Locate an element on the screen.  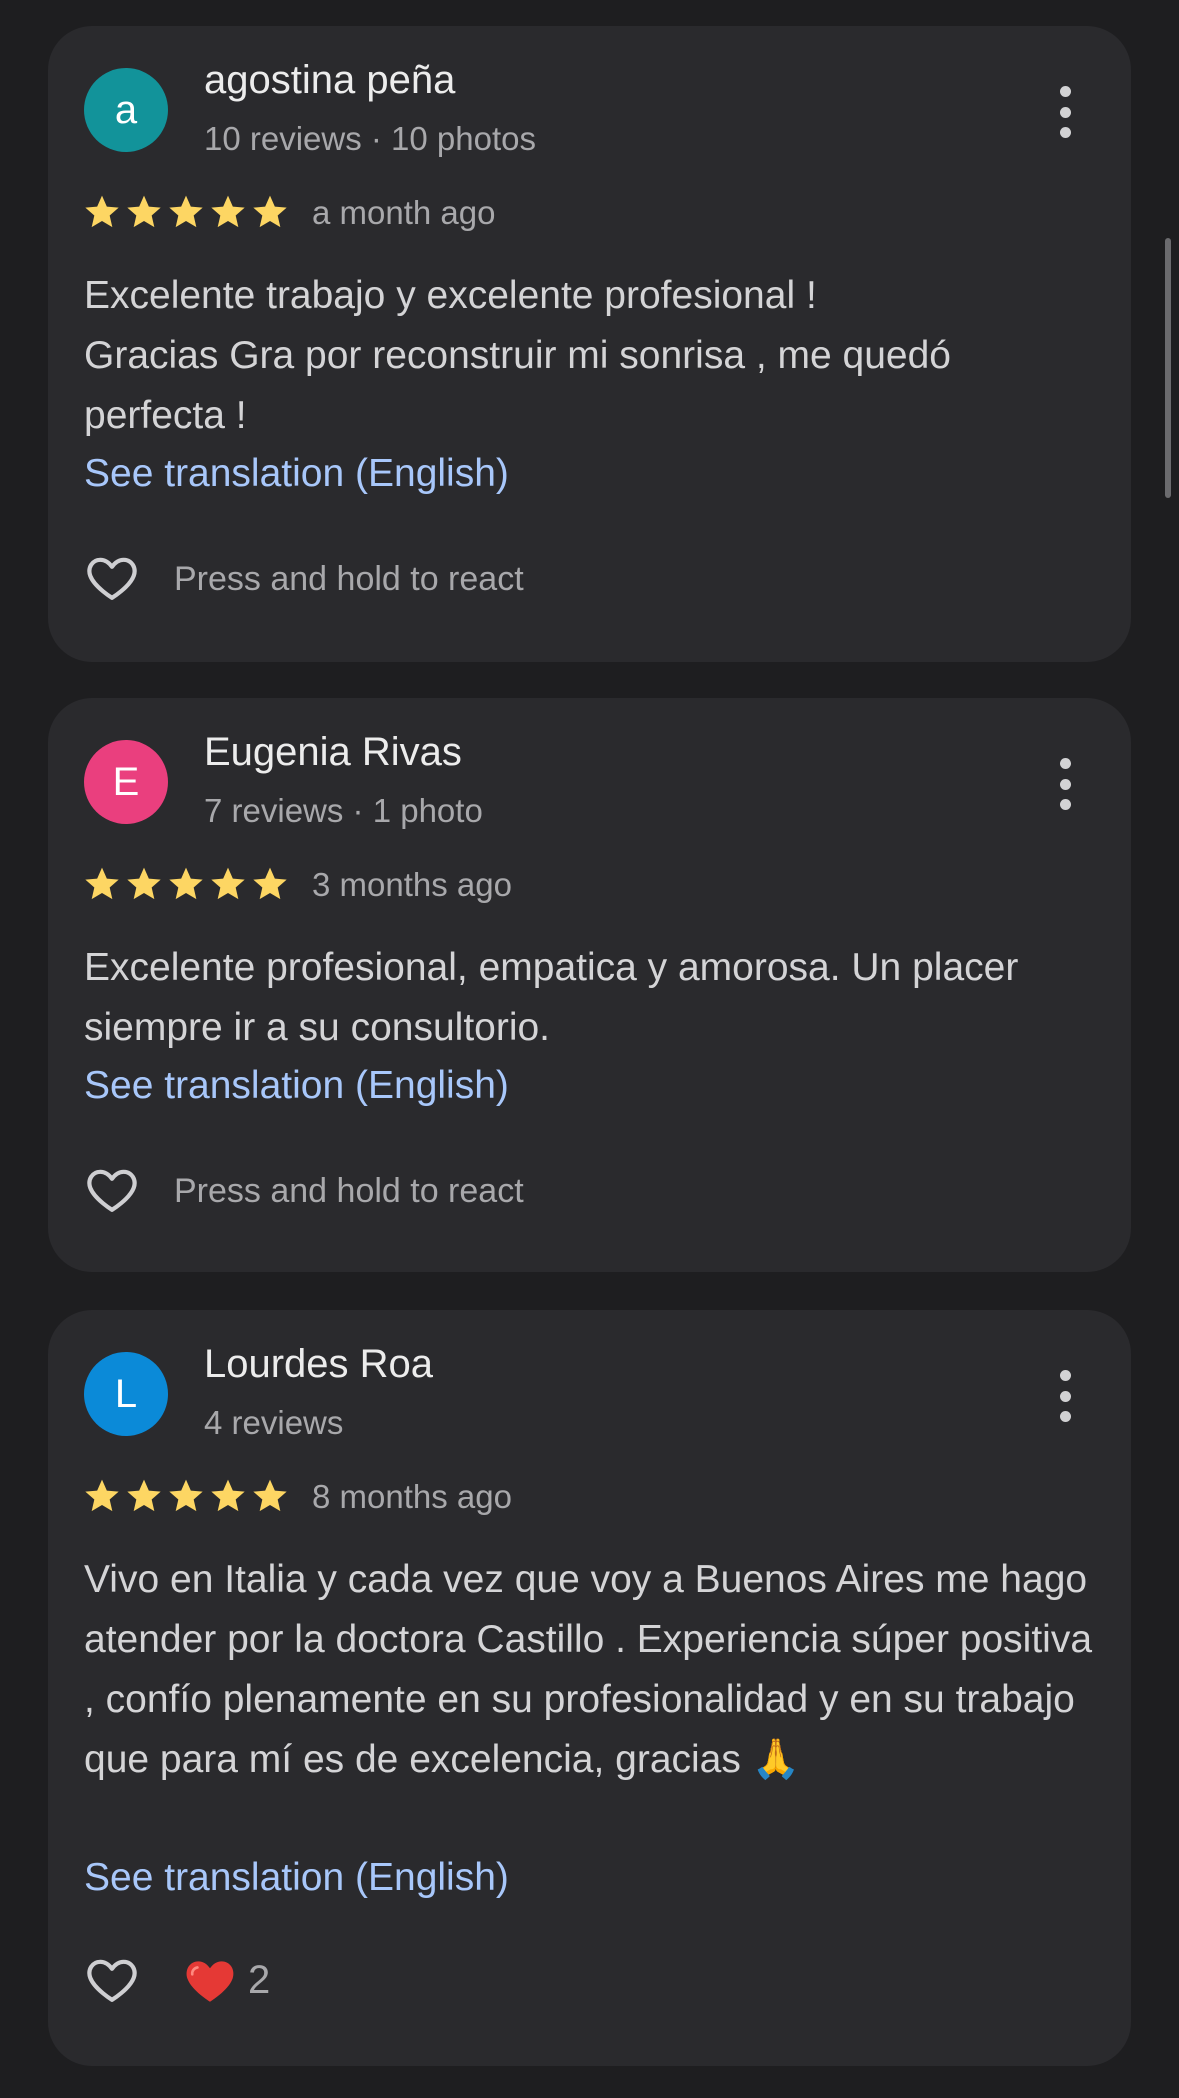
reviewer-name: agostina peña is located at coordinates (329, 80).